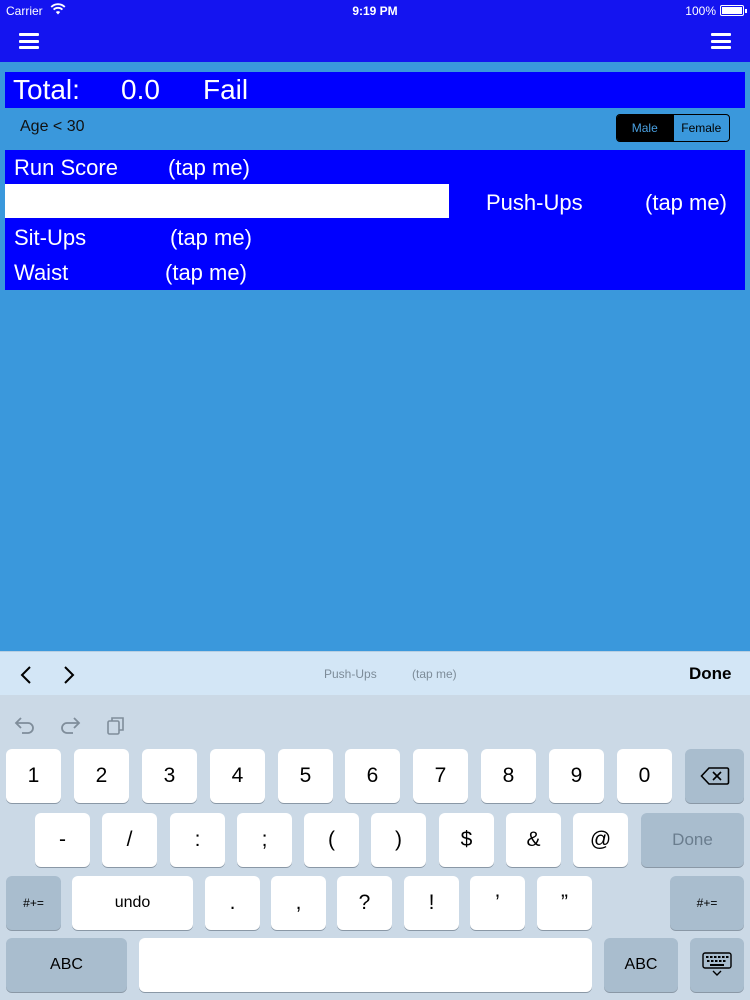 The width and height of the screenshot is (750, 1000). I want to click on key-colon: :, so click(197, 840).